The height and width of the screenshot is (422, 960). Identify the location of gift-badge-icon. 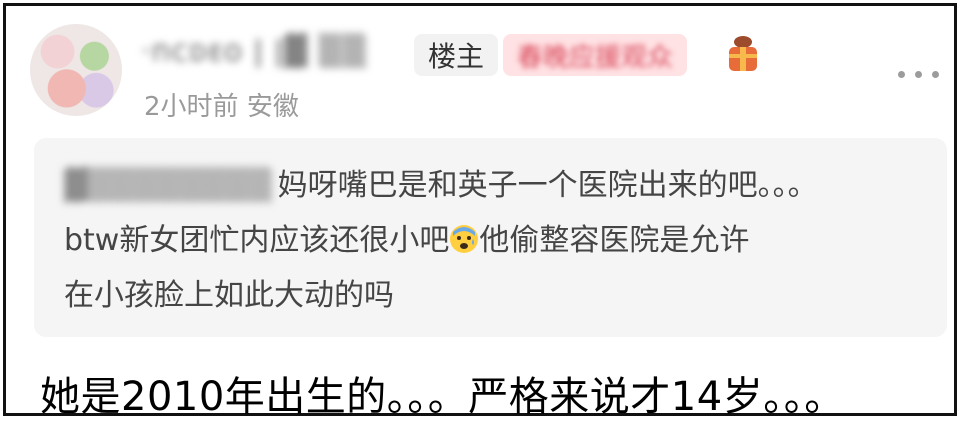
(743, 55).